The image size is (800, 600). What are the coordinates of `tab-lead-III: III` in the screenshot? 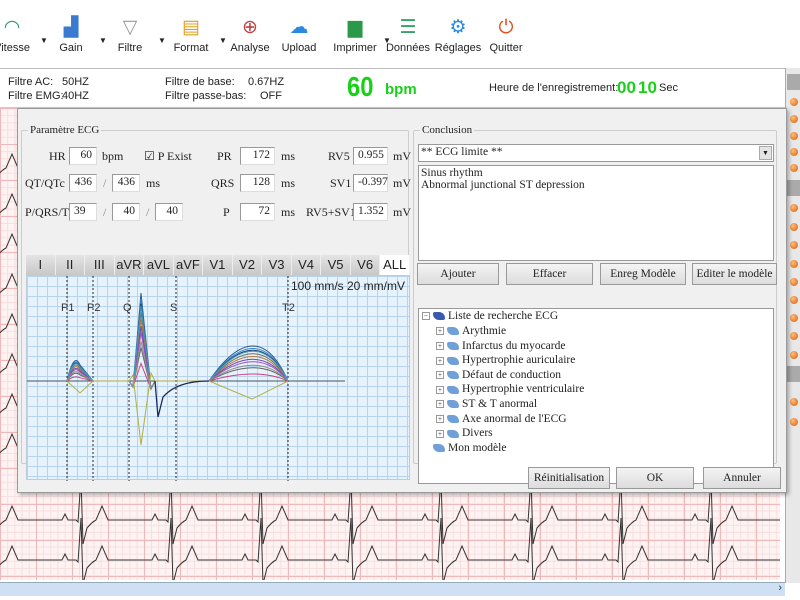 It's located at (100, 265).